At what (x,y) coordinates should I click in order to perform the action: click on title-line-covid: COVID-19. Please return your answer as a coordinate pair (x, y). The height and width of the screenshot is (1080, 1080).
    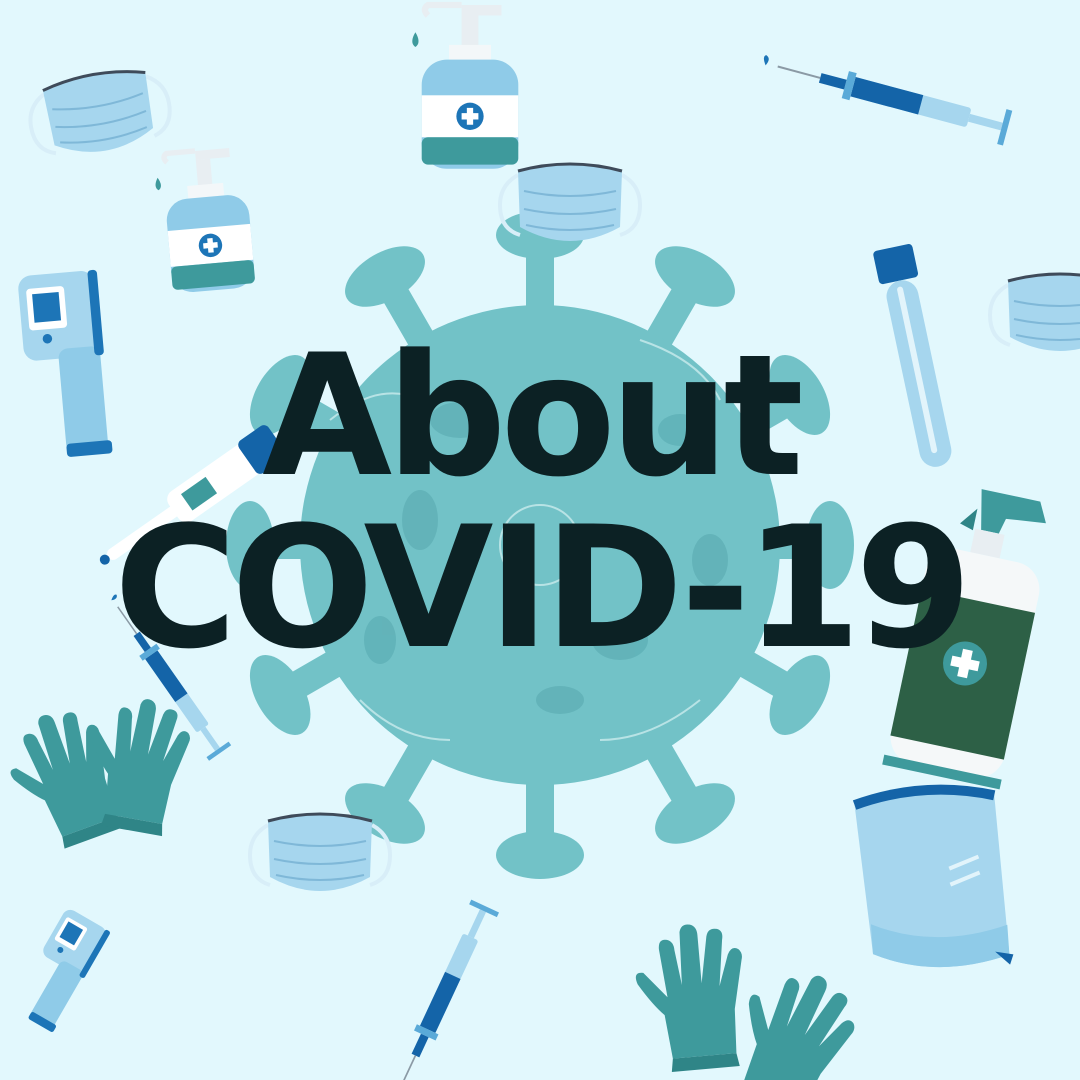
    Looking at the image, I should click on (542, 588).